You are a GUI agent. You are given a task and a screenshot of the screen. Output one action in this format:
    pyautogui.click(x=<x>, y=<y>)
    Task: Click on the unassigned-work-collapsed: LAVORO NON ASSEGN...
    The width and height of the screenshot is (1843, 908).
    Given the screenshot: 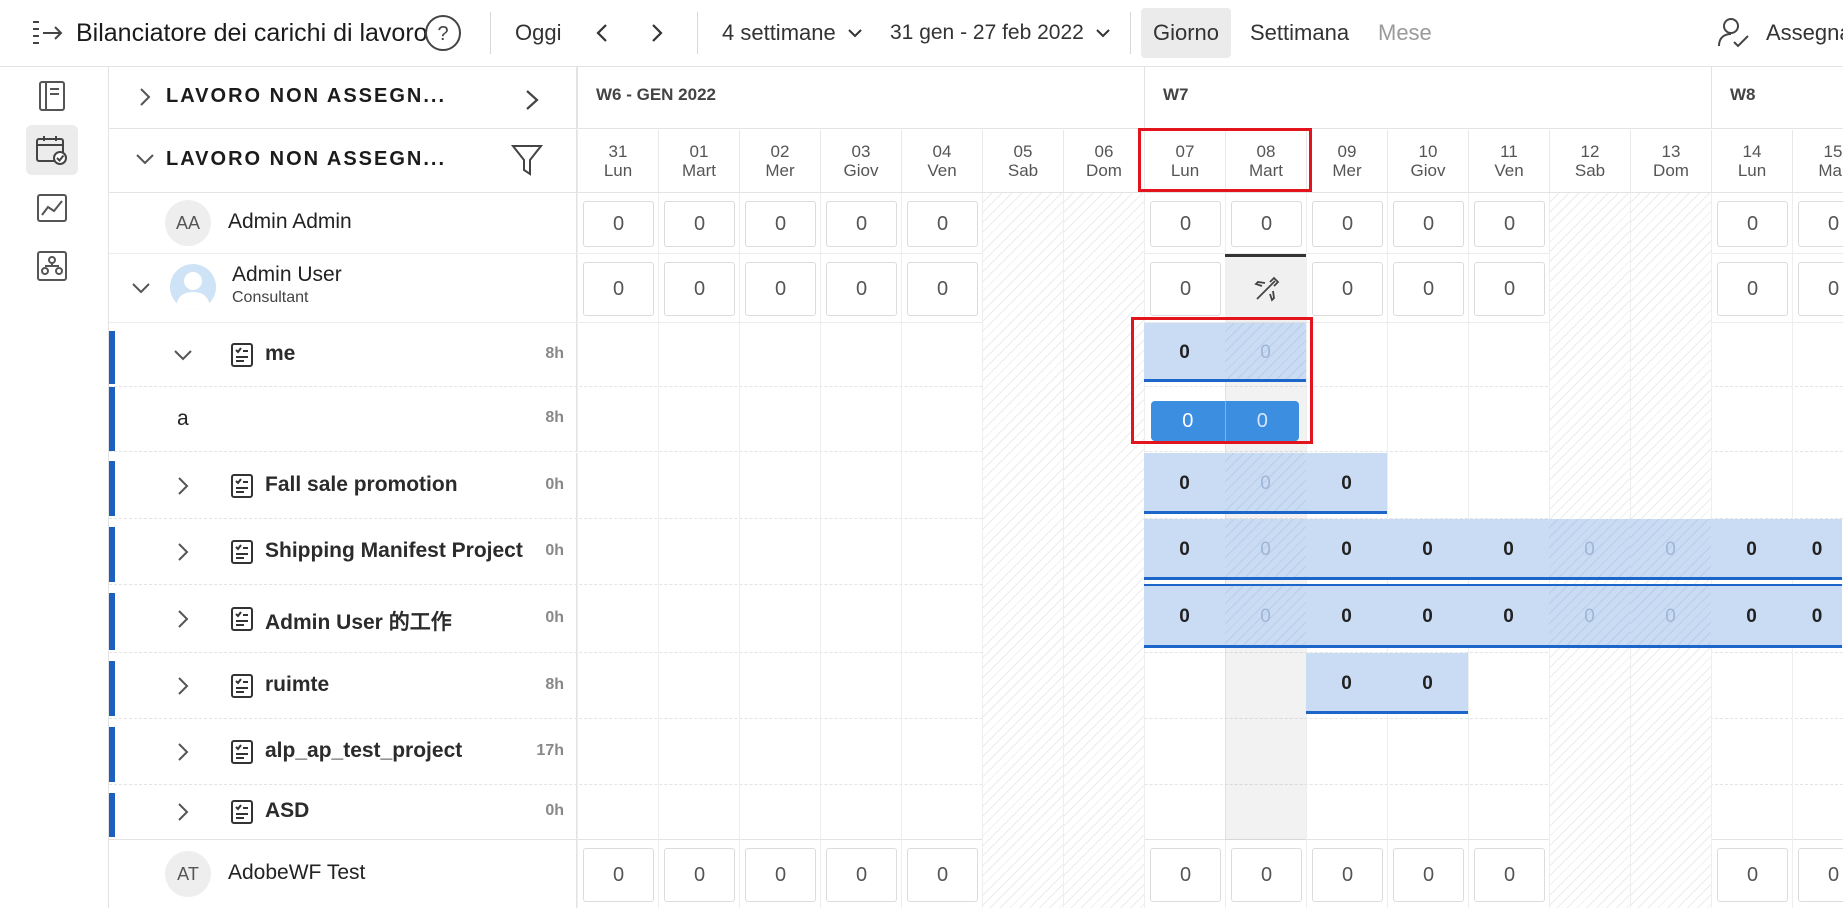 What is the action you would take?
    pyautogui.click(x=343, y=98)
    